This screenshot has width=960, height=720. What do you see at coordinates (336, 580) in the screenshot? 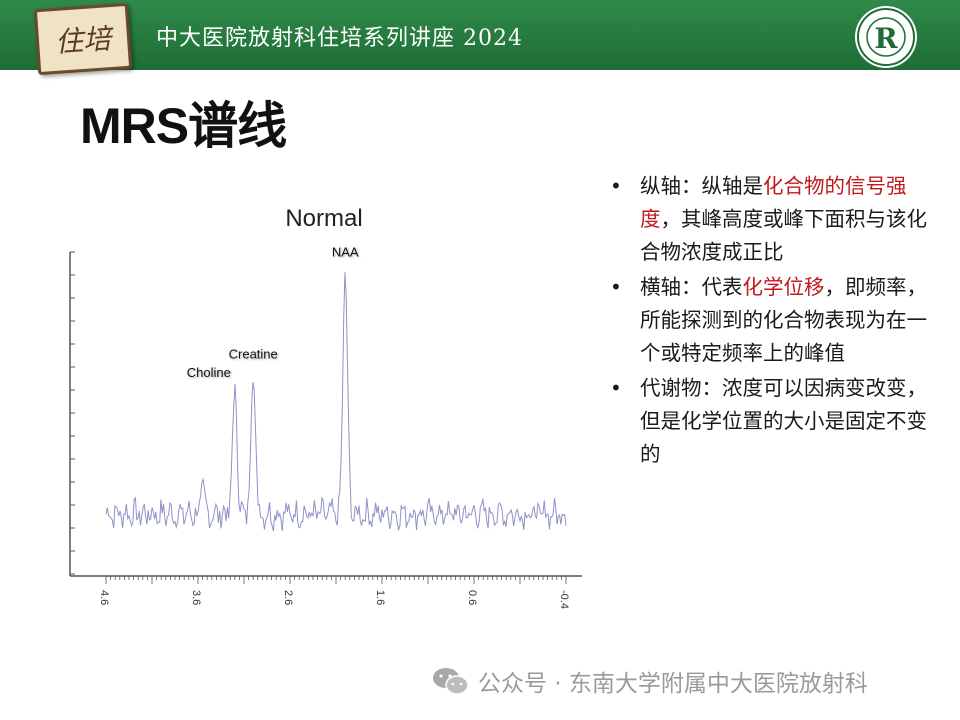
I see `x-axis-minor-ticks` at bounding box center [336, 580].